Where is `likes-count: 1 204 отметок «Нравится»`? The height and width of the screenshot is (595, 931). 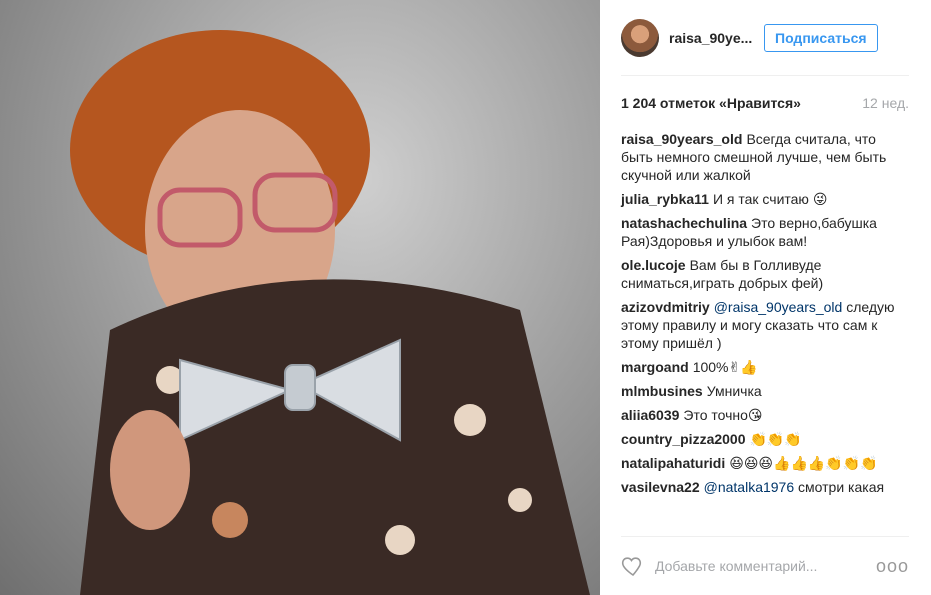 likes-count: 1 204 отметок «Нравится» is located at coordinates (711, 103).